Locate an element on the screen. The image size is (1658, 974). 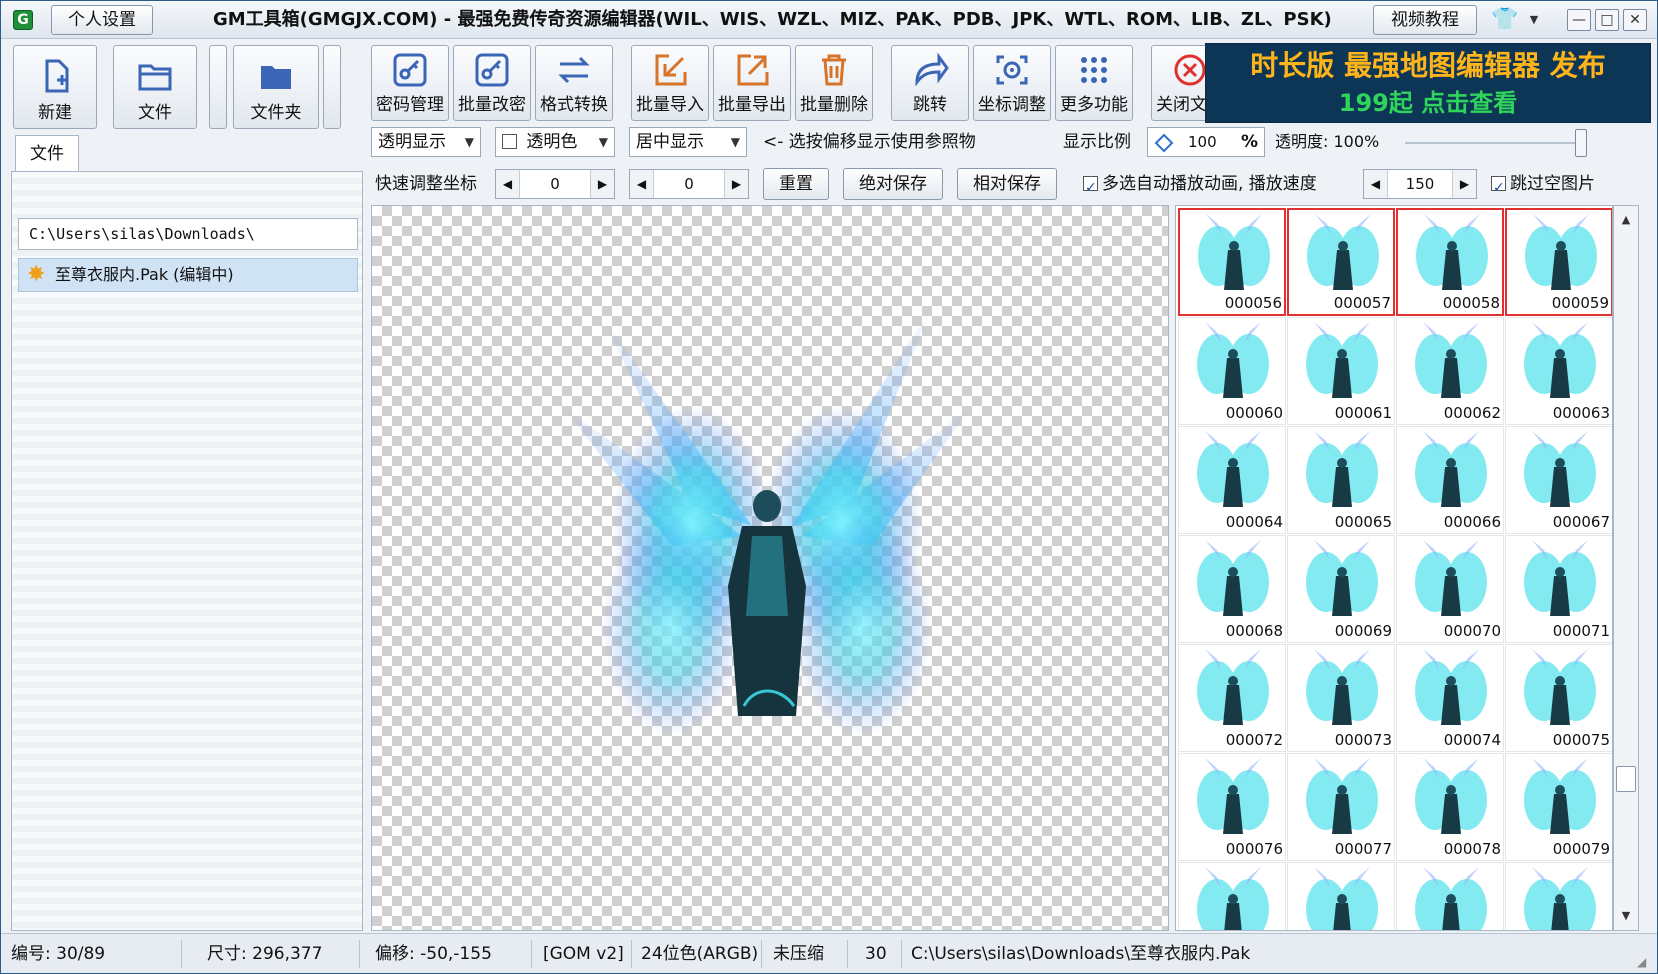
speed-value: 150 is located at coordinates (1420, 184).